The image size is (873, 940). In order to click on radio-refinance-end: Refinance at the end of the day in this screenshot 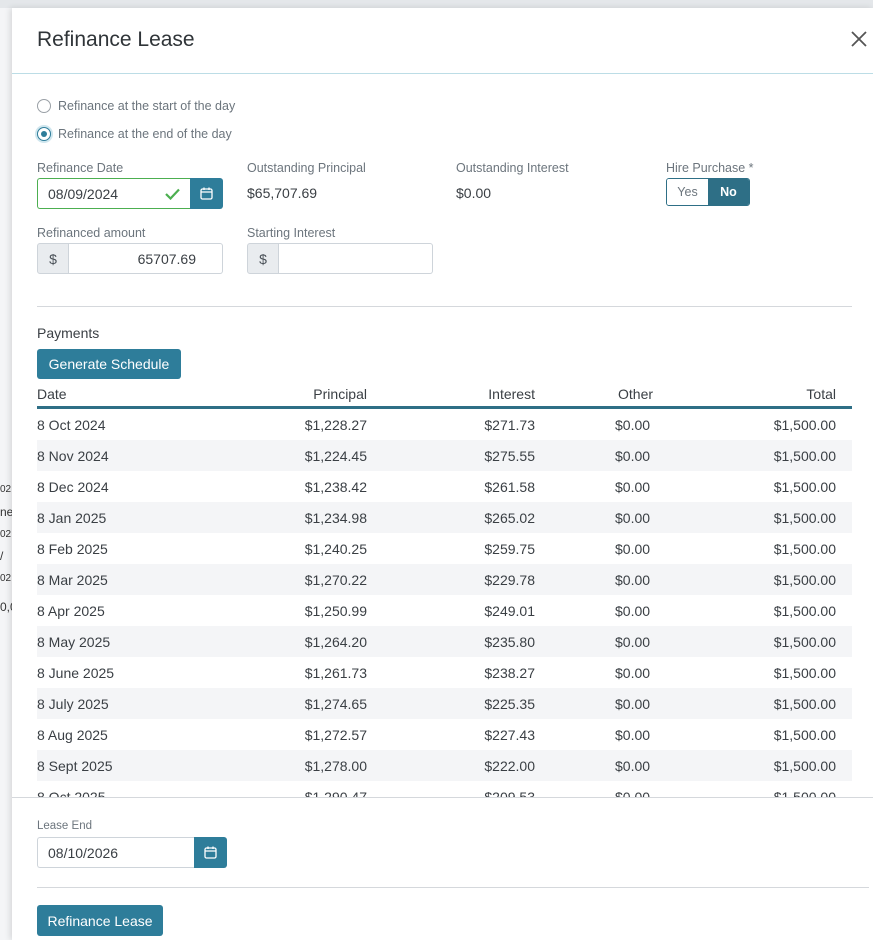, I will do `click(134, 134)`.